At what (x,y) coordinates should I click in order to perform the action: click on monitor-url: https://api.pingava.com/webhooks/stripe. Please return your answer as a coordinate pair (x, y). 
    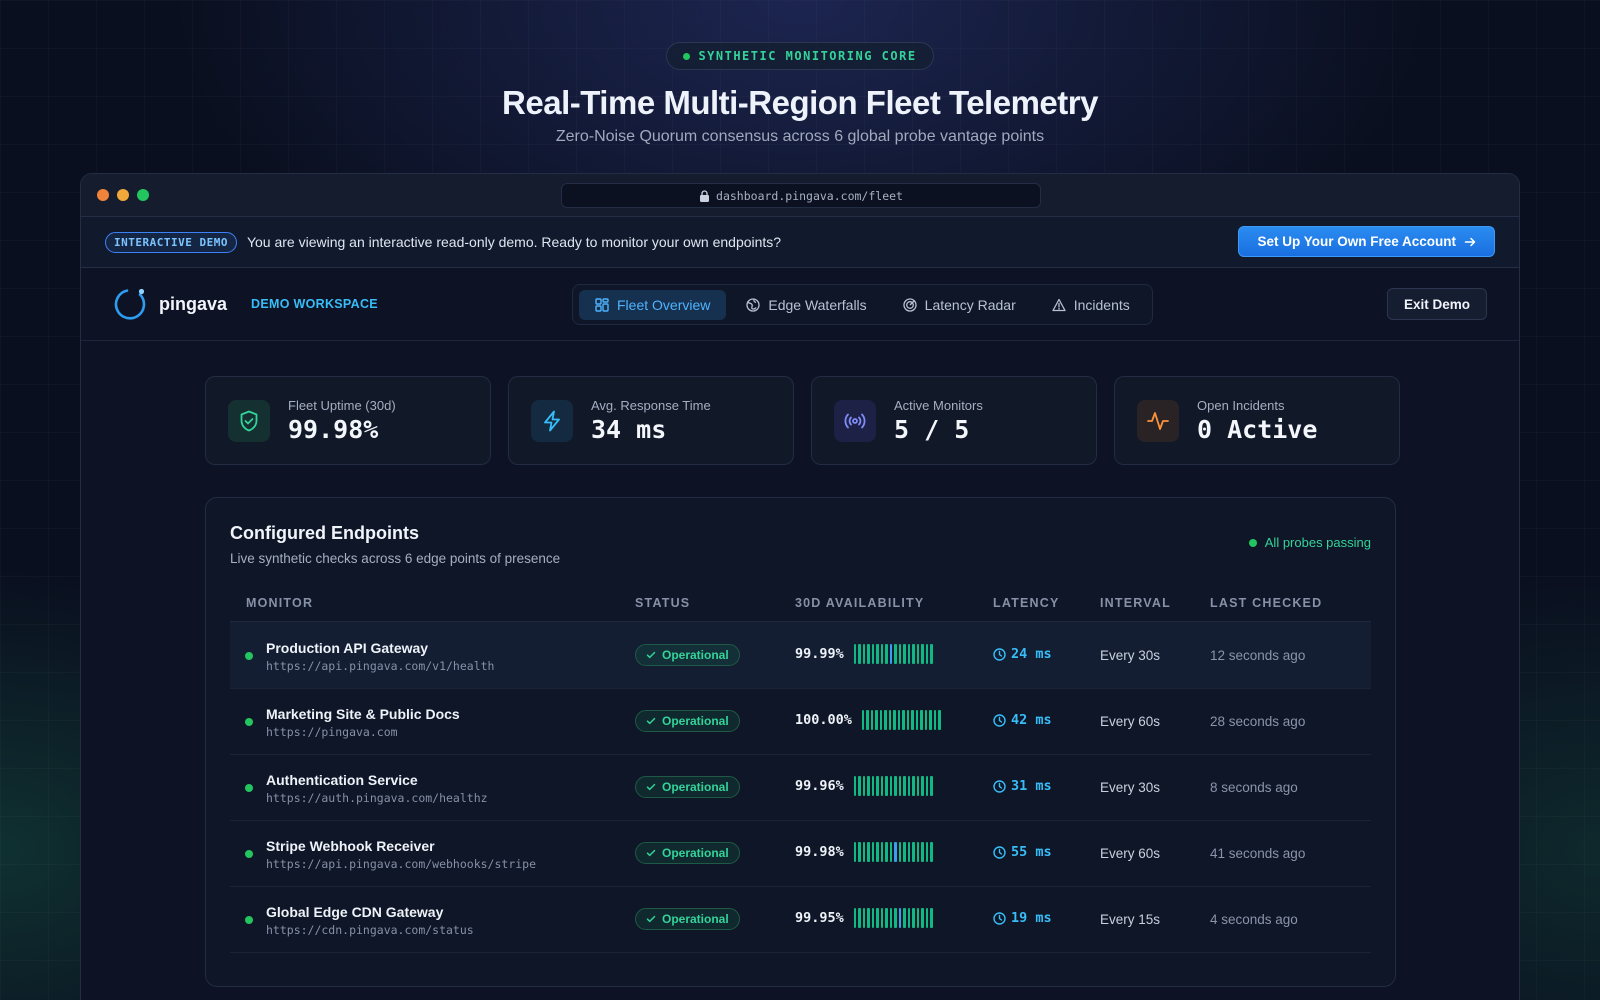
    Looking at the image, I should click on (401, 864).